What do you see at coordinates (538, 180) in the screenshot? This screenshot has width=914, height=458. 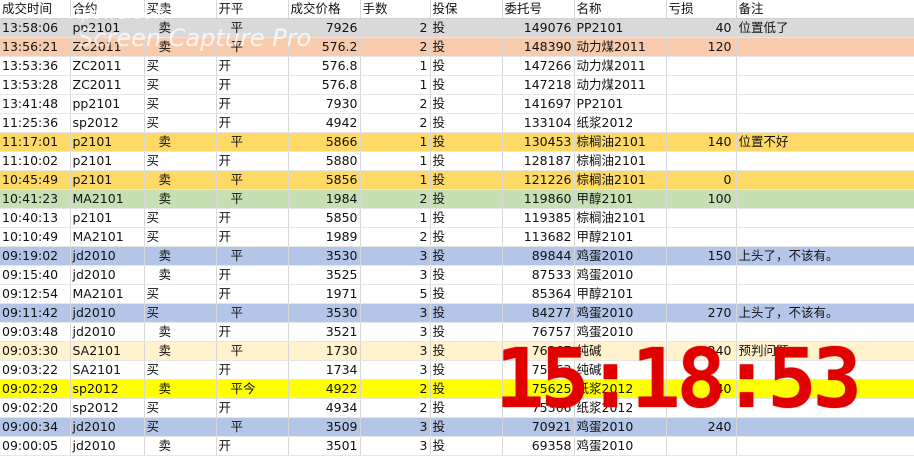 I see `cell-order-id: 121226` at bounding box center [538, 180].